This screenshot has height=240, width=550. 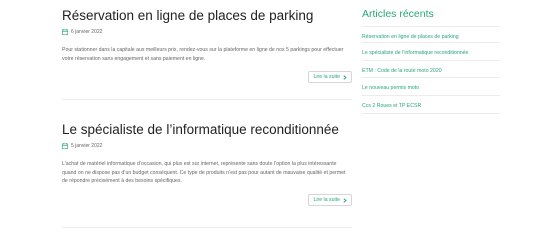 I want to click on post-date: 6 janvier 2022, so click(x=87, y=32).